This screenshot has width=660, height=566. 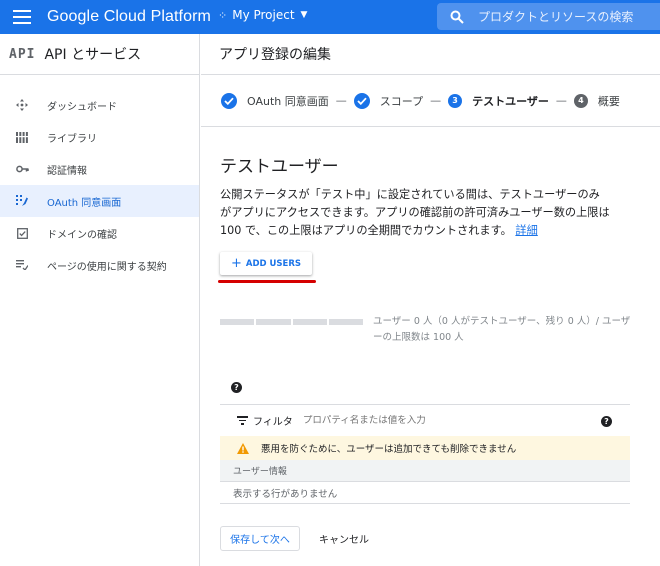 I want to click on sidebar-item-credentials: 認証情報, so click(x=99, y=169).